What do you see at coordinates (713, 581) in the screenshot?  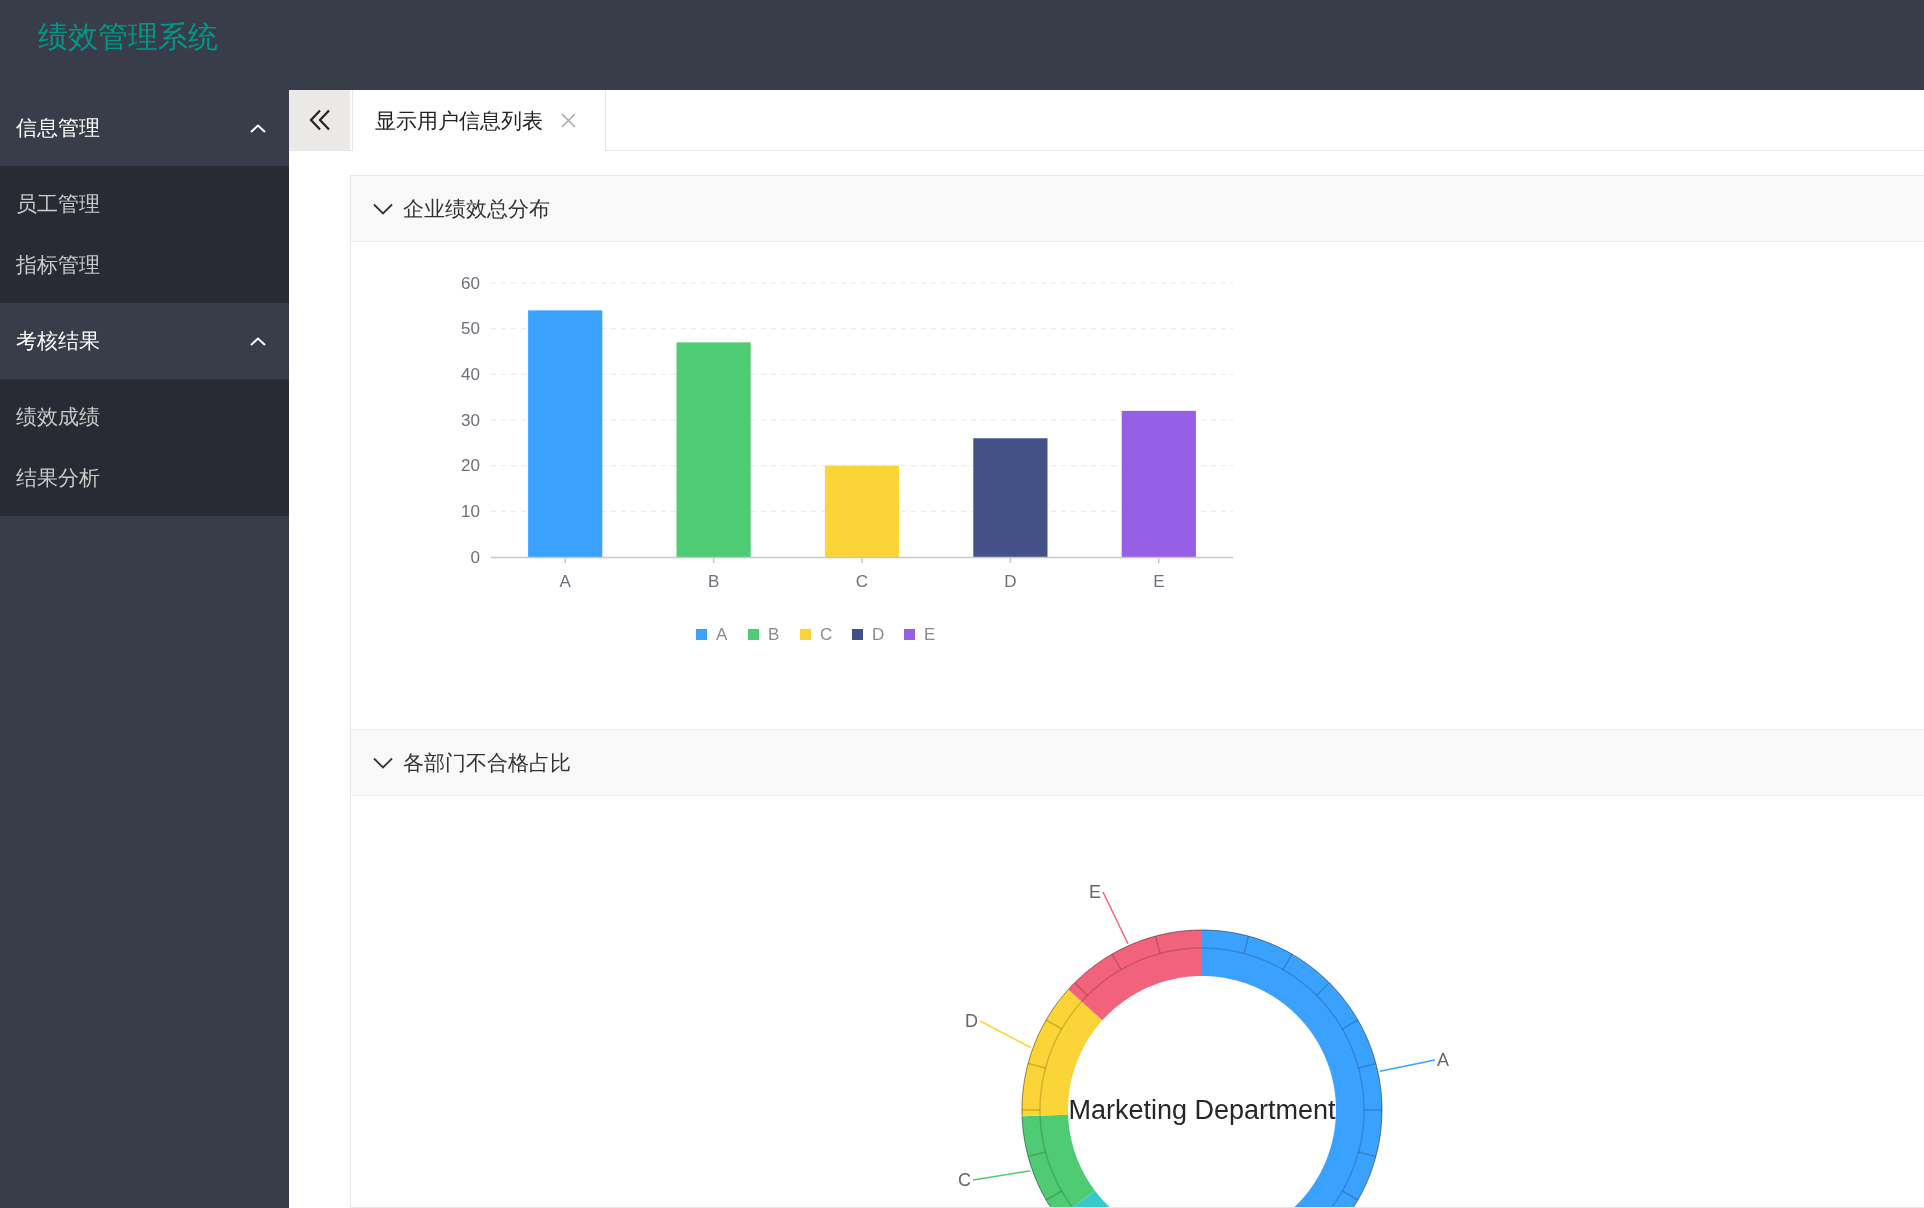 I see `x-axis-label: B` at bounding box center [713, 581].